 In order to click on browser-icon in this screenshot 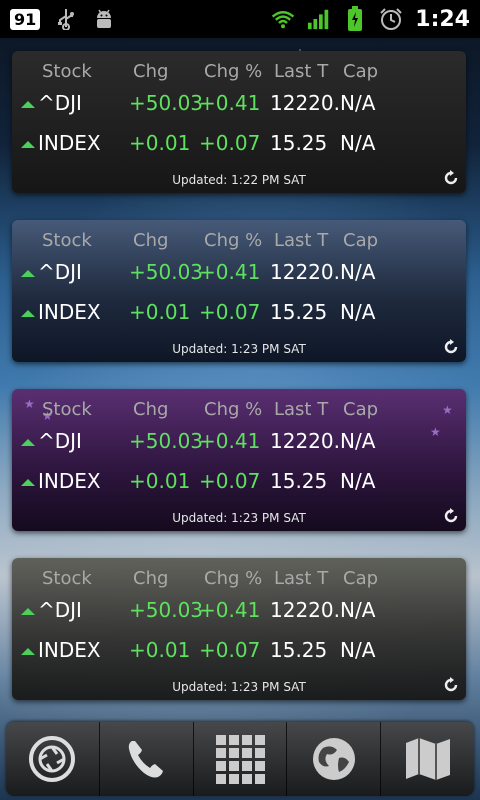, I will do `click(333, 759)`.